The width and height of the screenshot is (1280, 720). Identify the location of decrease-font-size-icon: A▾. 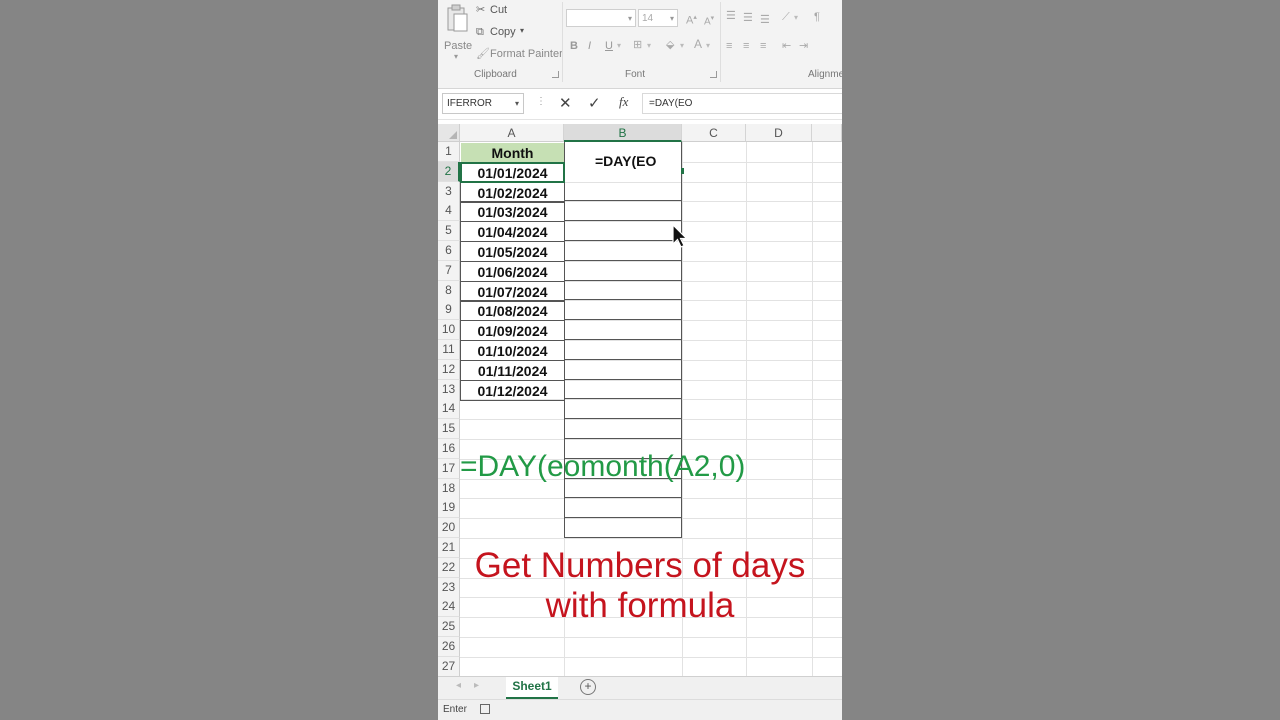
(709, 20).